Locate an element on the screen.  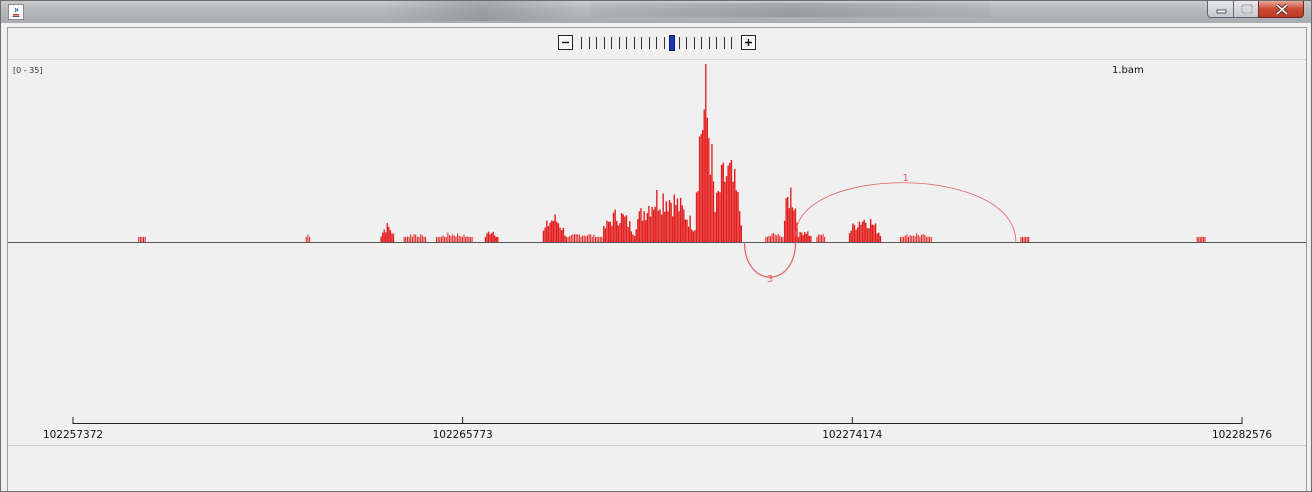
maximize-button is located at coordinates (1246, 9).